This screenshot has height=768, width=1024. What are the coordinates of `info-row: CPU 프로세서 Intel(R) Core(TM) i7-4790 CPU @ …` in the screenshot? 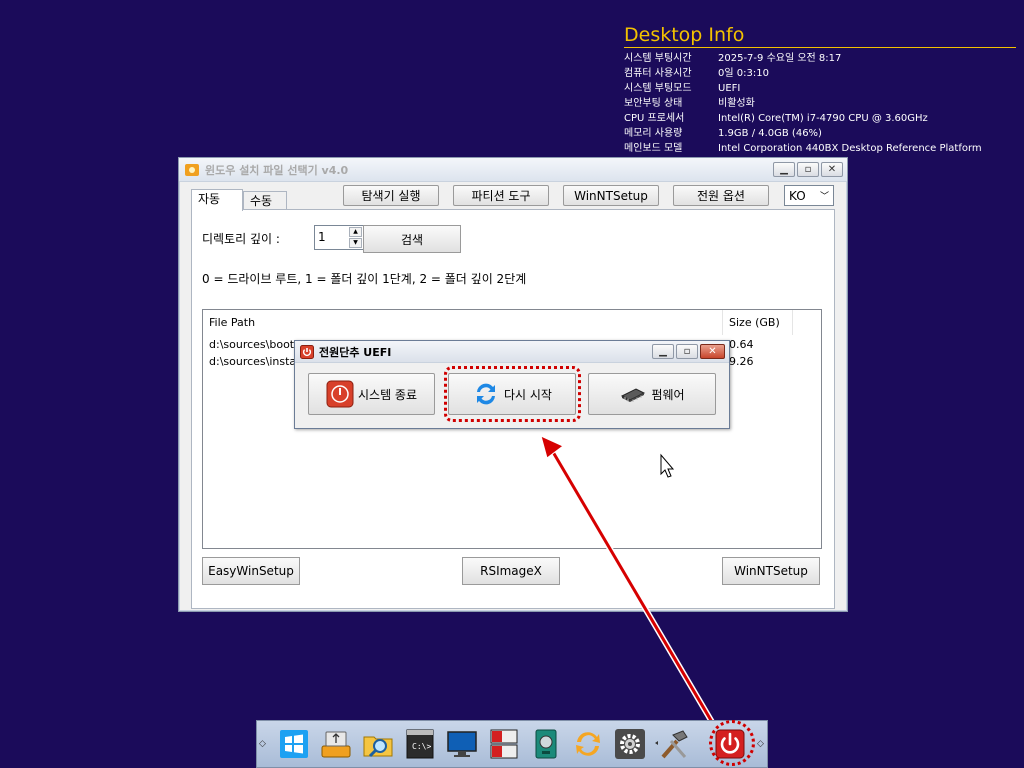 It's located at (776, 118).